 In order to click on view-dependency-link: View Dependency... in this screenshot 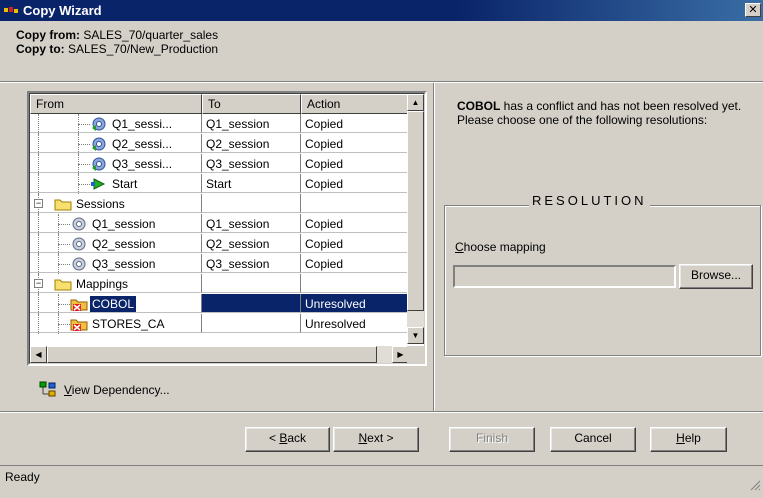, I will do `click(104, 390)`.